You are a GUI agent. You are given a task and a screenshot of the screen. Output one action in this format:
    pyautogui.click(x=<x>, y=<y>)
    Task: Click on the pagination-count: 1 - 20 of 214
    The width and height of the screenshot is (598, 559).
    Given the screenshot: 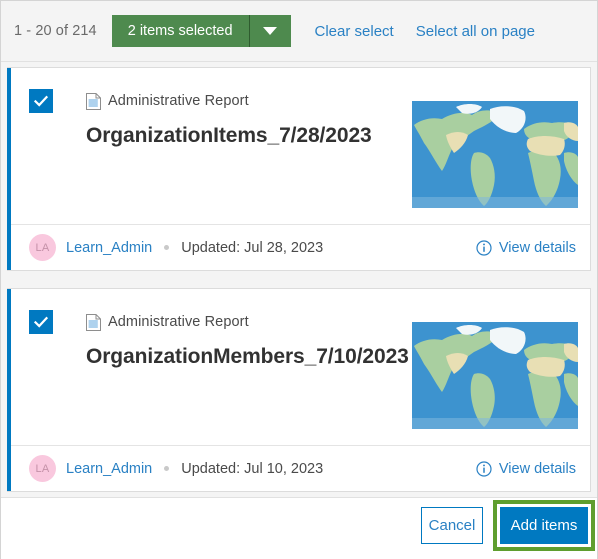 What is the action you would take?
    pyautogui.click(x=55, y=31)
    